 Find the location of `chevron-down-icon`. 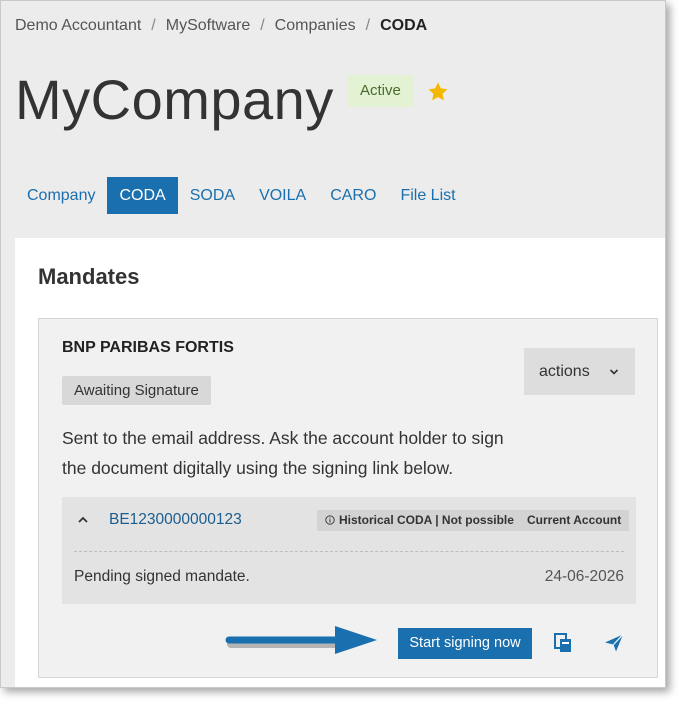

chevron-down-icon is located at coordinates (614, 372).